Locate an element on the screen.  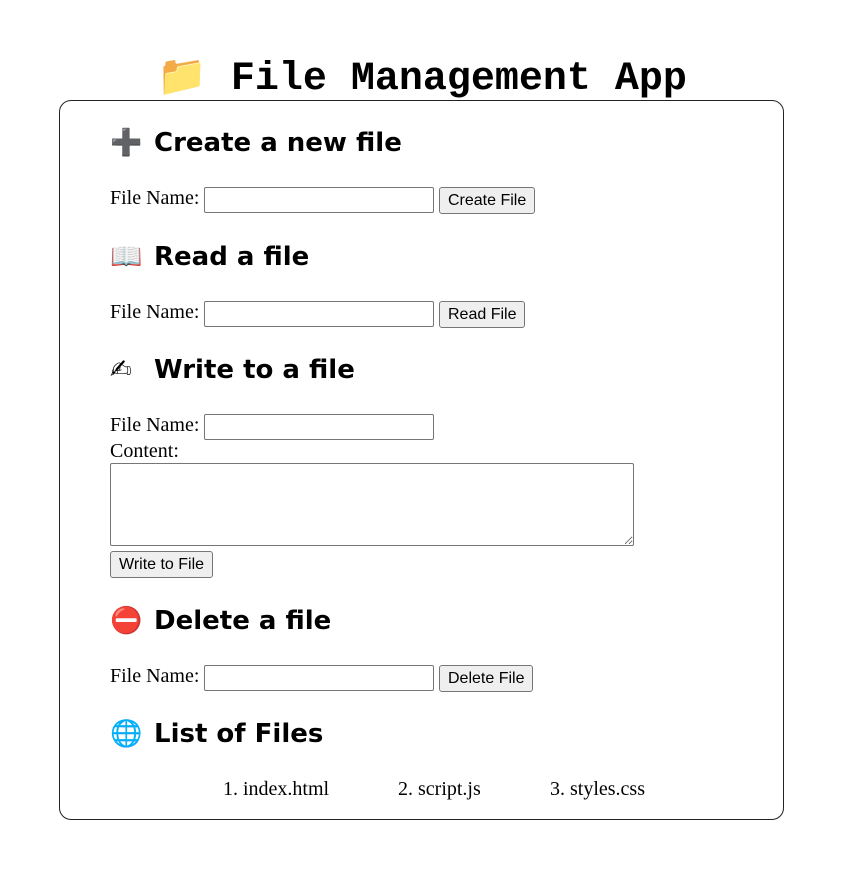
create-file-row: File Name: is located at coordinates (154, 198).